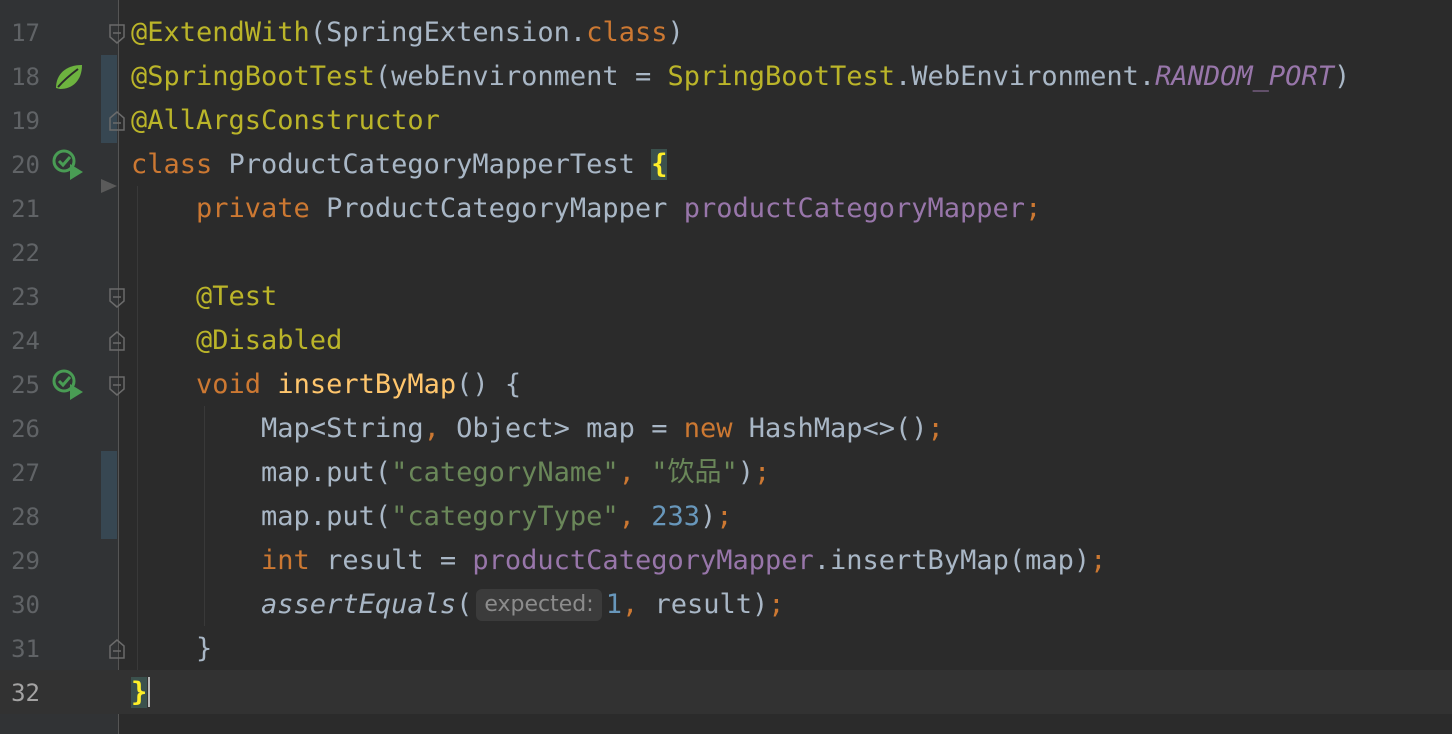 The height and width of the screenshot is (734, 1452). Describe the element at coordinates (711, 604) in the screenshot. I see `code-token: result)` at that location.